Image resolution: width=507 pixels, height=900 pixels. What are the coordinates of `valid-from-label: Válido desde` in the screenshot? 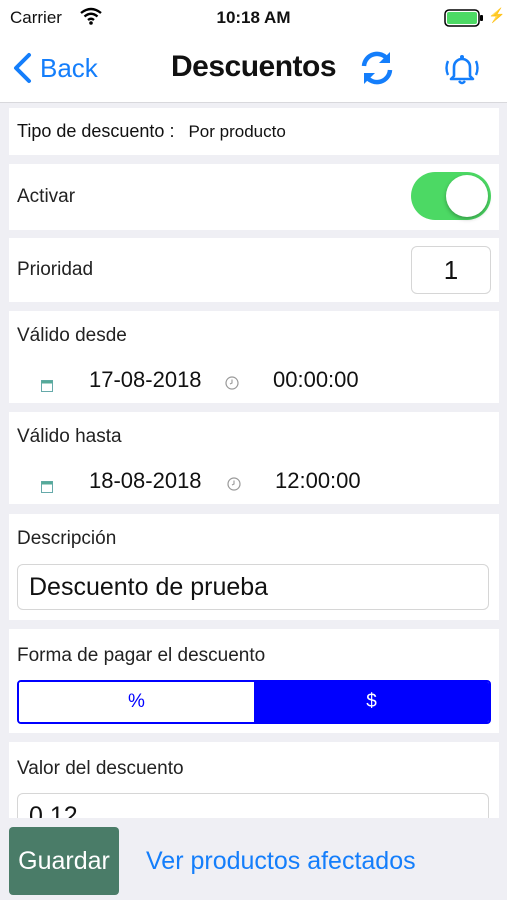 It's located at (72, 335).